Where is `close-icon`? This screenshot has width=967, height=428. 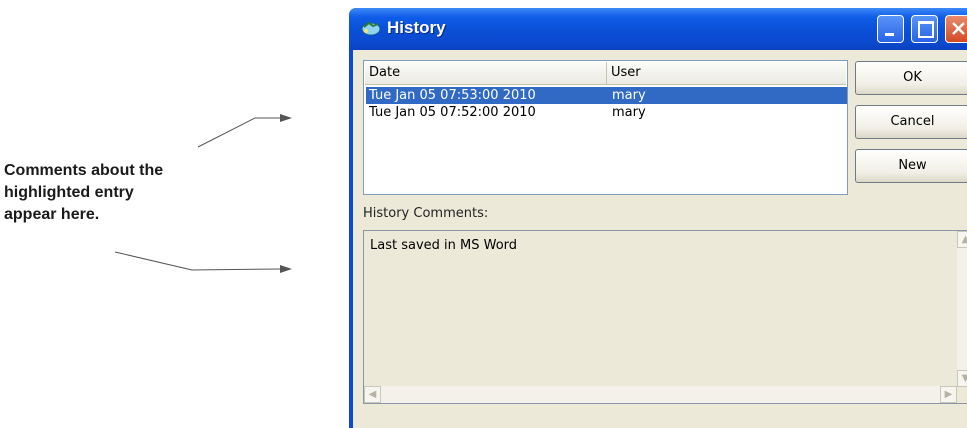 close-icon is located at coordinates (958, 28).